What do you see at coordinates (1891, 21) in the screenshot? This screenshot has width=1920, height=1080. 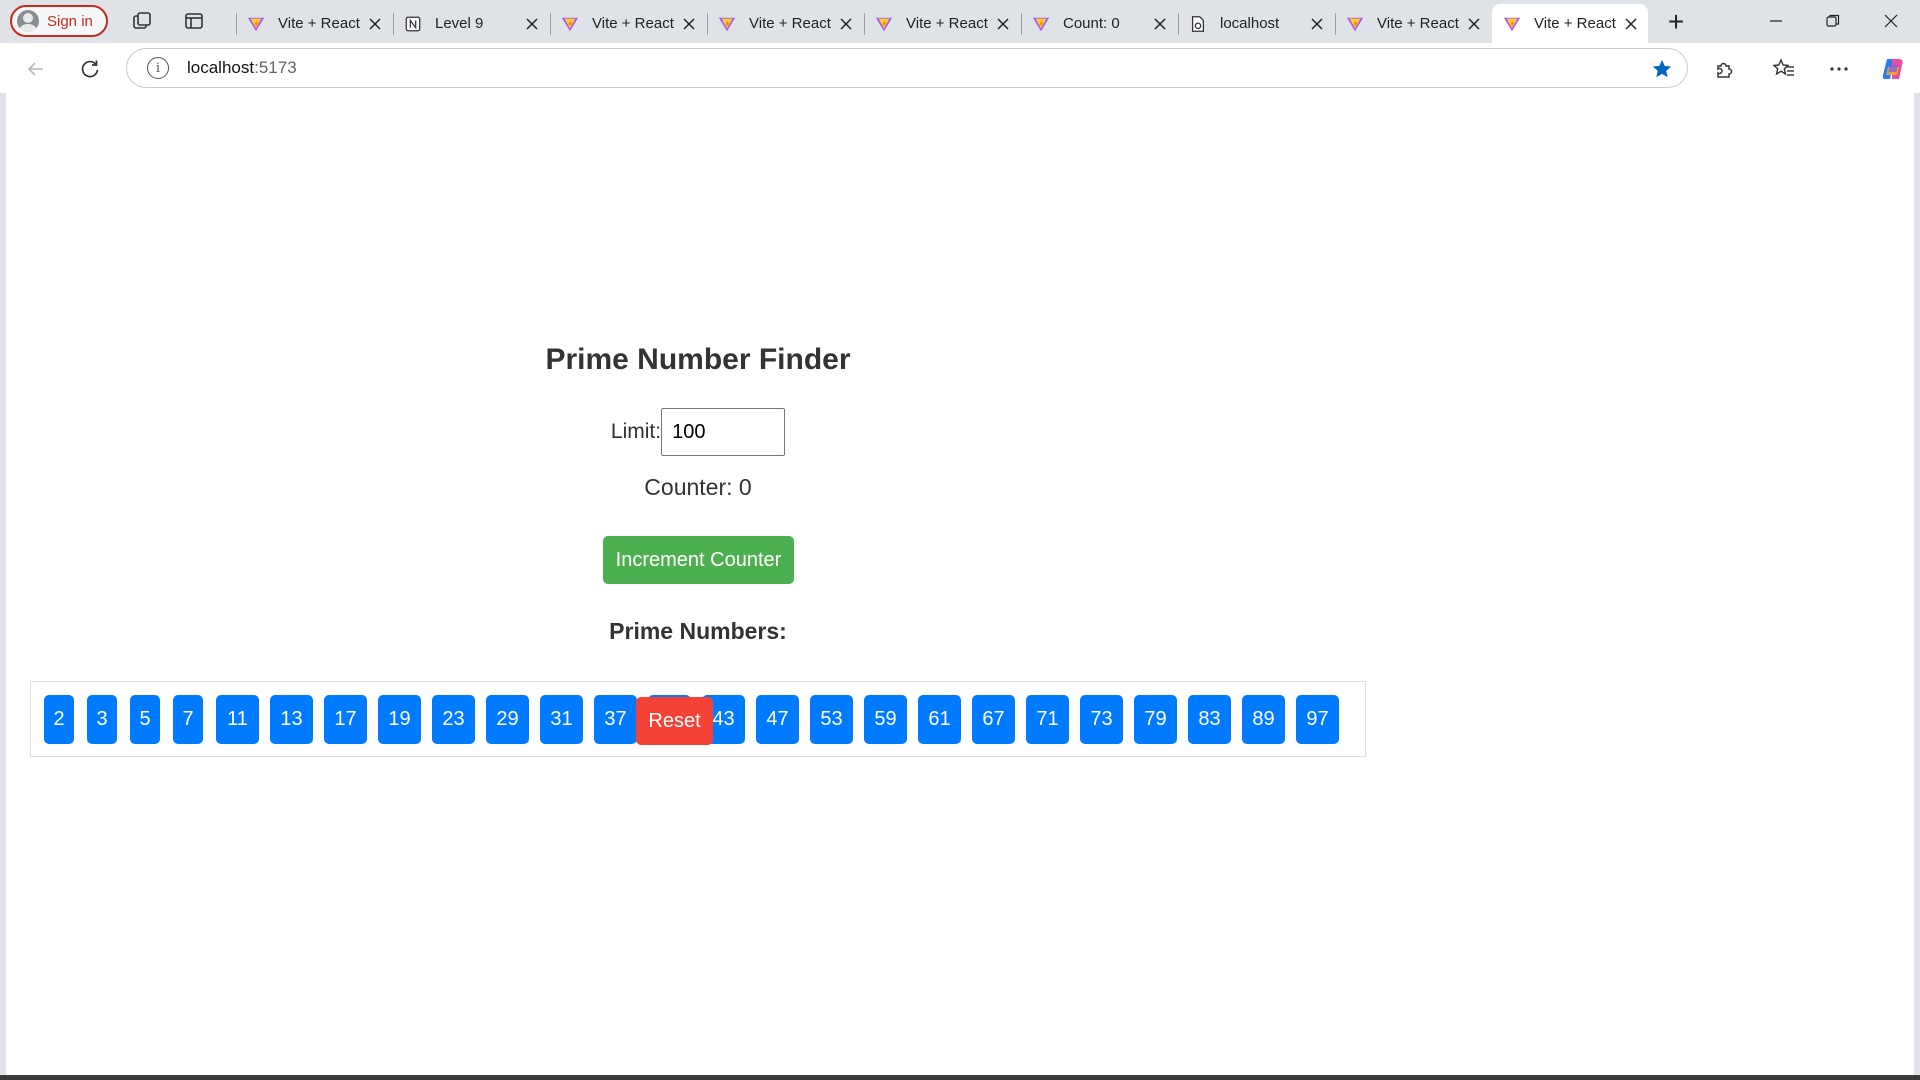 I see `close-window-button` at bounding box center [1891, 21].